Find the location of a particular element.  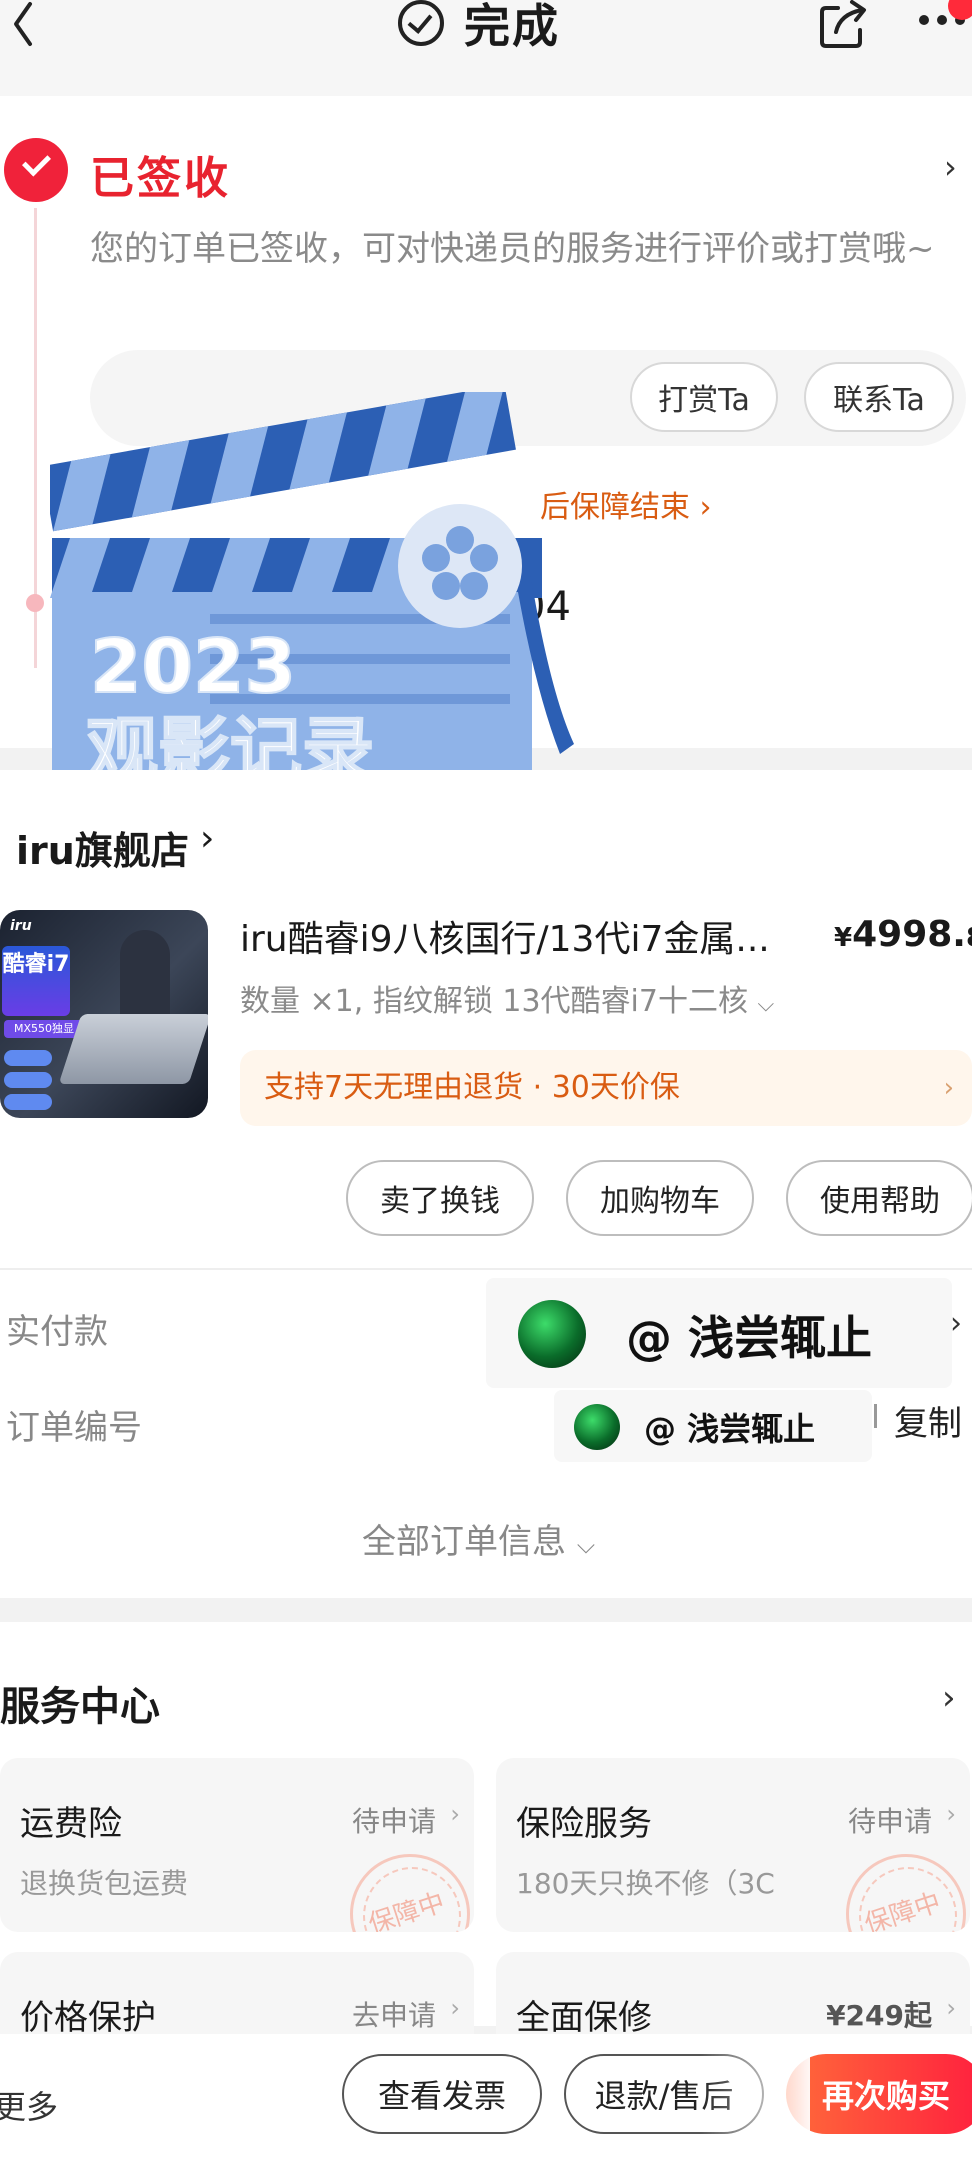

add-to-cart-button: 加购物车 is located at coordinates (660, 1198).